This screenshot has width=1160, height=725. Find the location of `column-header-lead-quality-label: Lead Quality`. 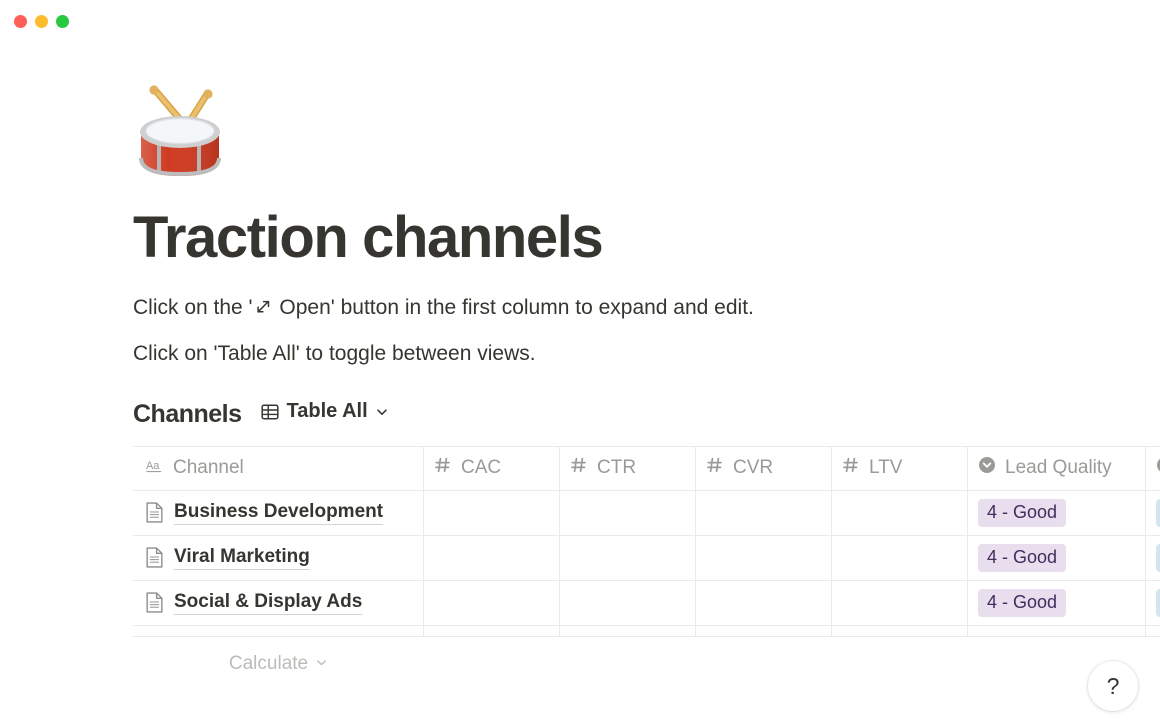

column-header-lead-quality-label: Lead Quality is located at coordinates (1058, 468).